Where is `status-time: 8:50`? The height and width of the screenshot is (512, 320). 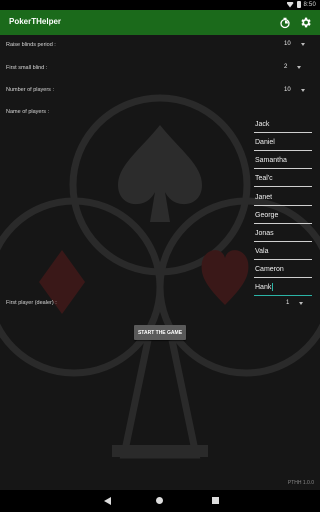 status-time: 8:50 is located at coordinates (309, 4).